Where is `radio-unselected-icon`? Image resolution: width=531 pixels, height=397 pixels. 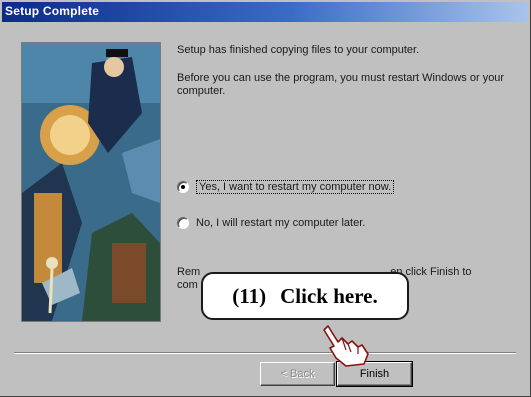 radio-unselected-icon is located at coordinates (183, 223).